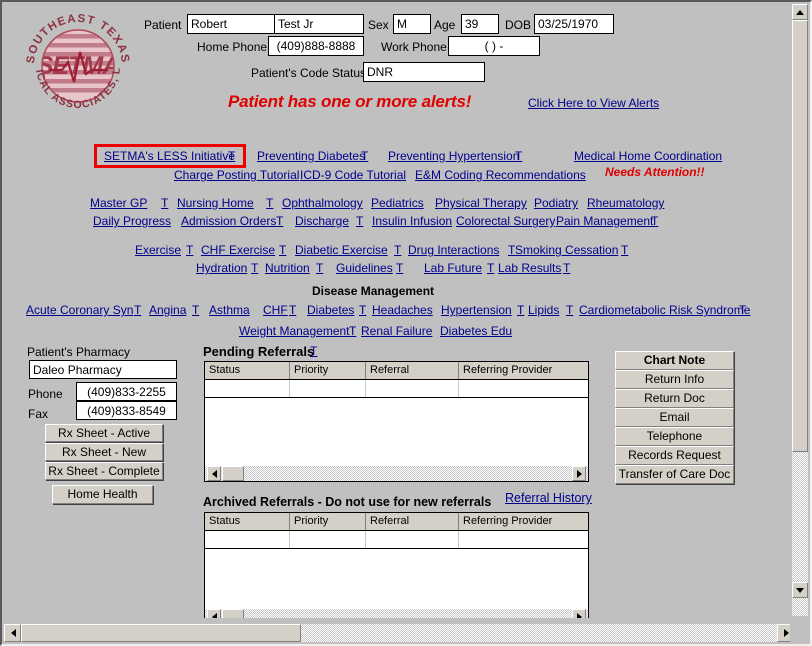 Image resolution: width=812 pixels, height=646 pixels. I want to click on nav-link-rheumatology: Rheumatology, so click(625, 203).